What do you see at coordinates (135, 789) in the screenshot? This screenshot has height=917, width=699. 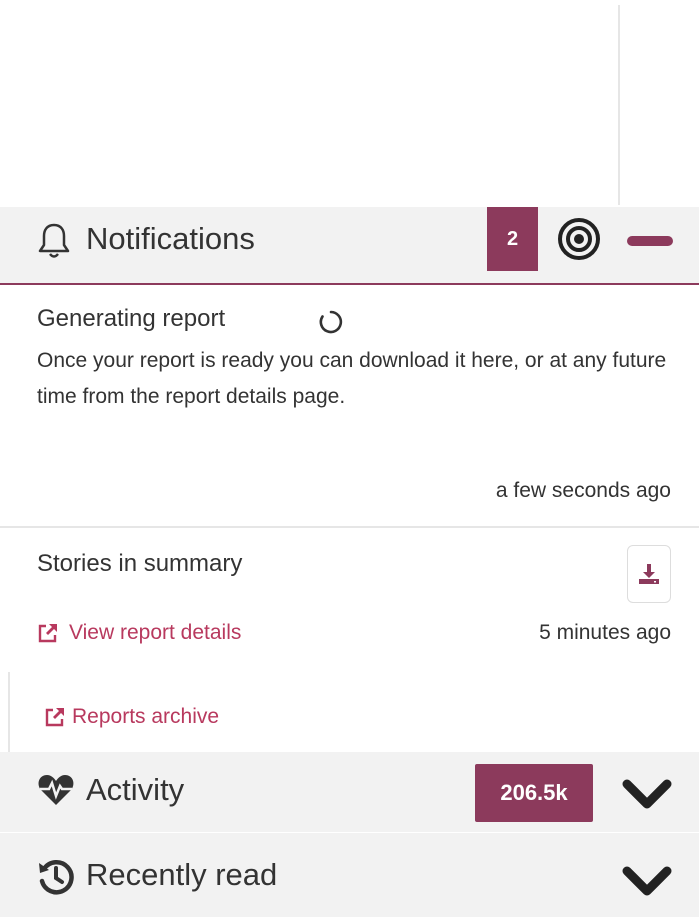 I see `activity-title: Activity` at bounding box center [135, 789].